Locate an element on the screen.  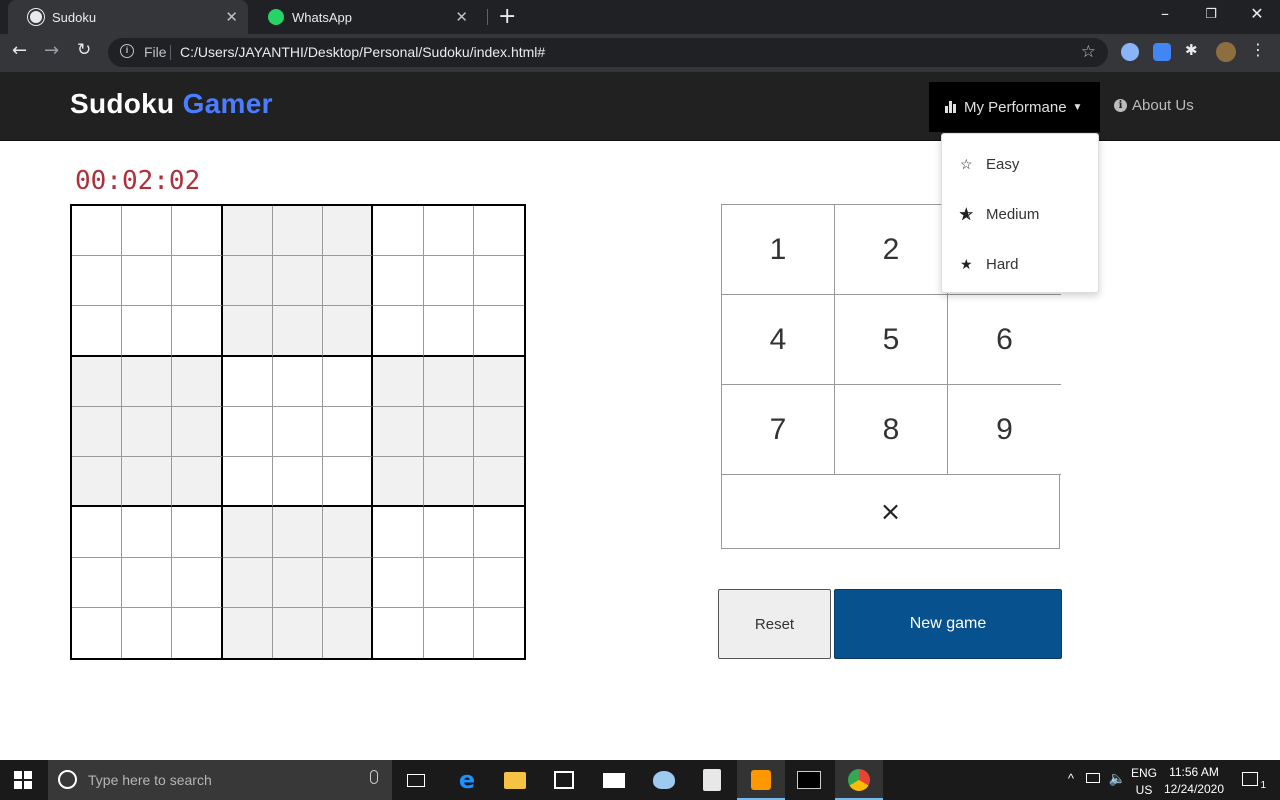
forward-icon: → is located at coordinates (51, 50).